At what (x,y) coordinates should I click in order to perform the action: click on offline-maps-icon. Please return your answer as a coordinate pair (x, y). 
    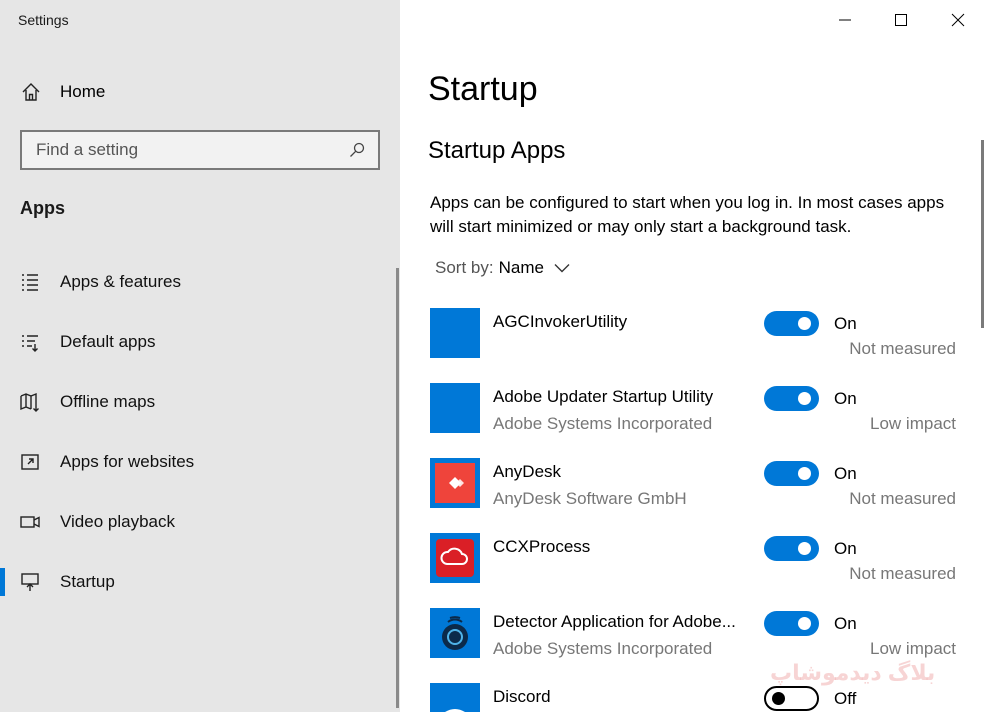
    Looking at the image, I should click on (29, 402).